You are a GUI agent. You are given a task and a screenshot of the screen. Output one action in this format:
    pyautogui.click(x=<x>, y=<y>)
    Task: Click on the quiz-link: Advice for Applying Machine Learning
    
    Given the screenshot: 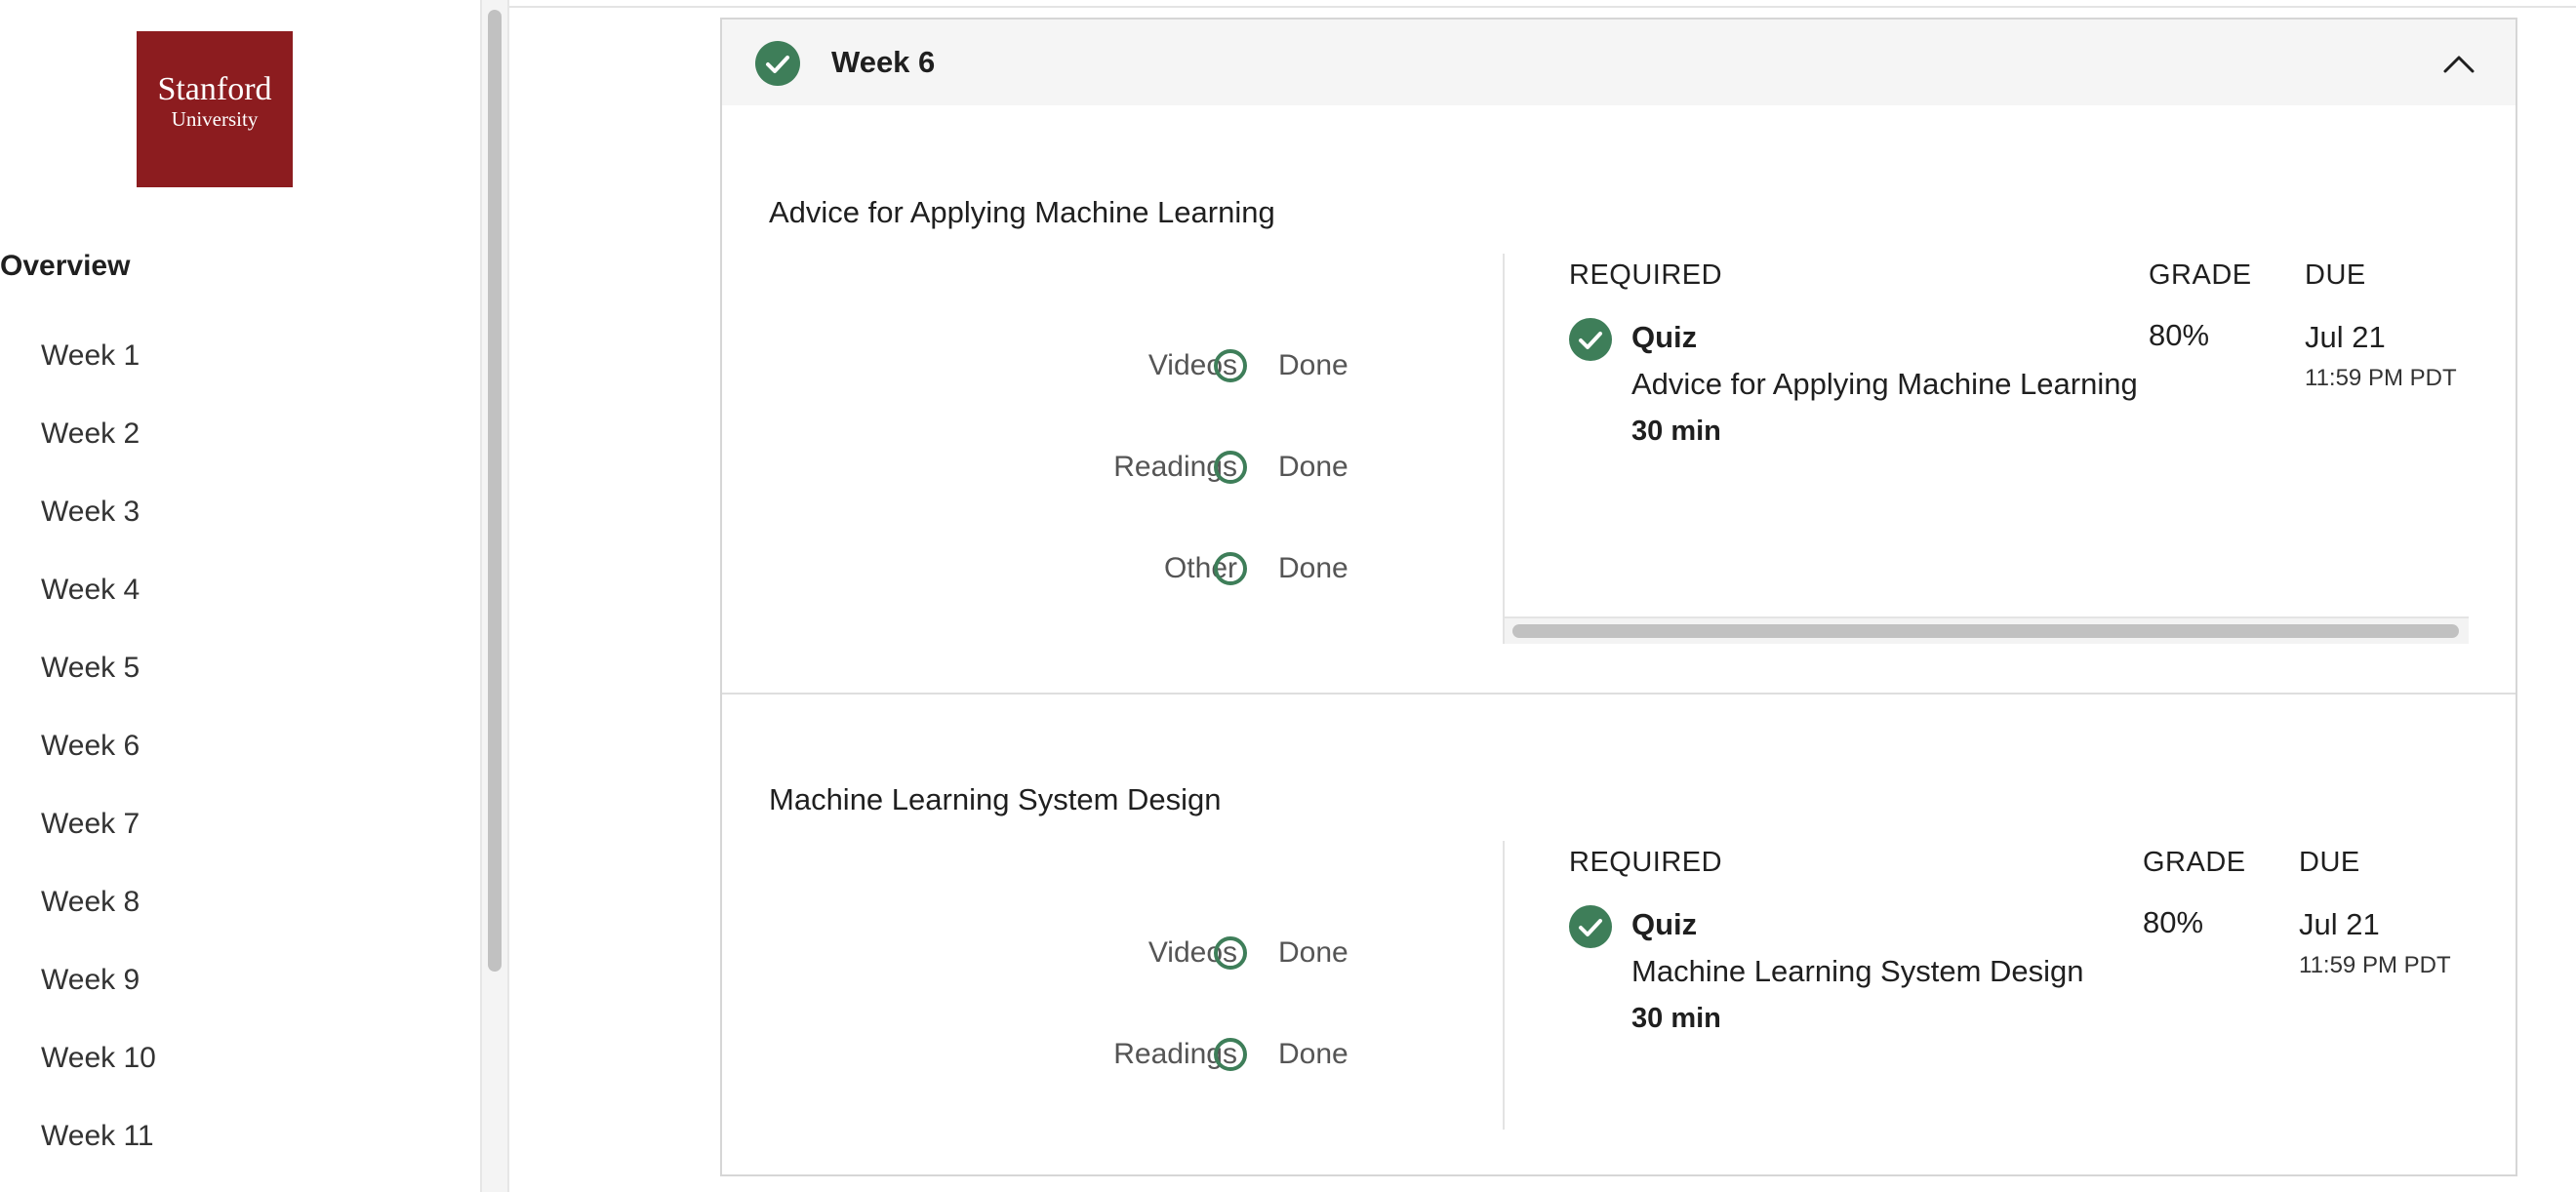 What is the action you would take?
    pyautogui.click(x=1884, y=384)
    